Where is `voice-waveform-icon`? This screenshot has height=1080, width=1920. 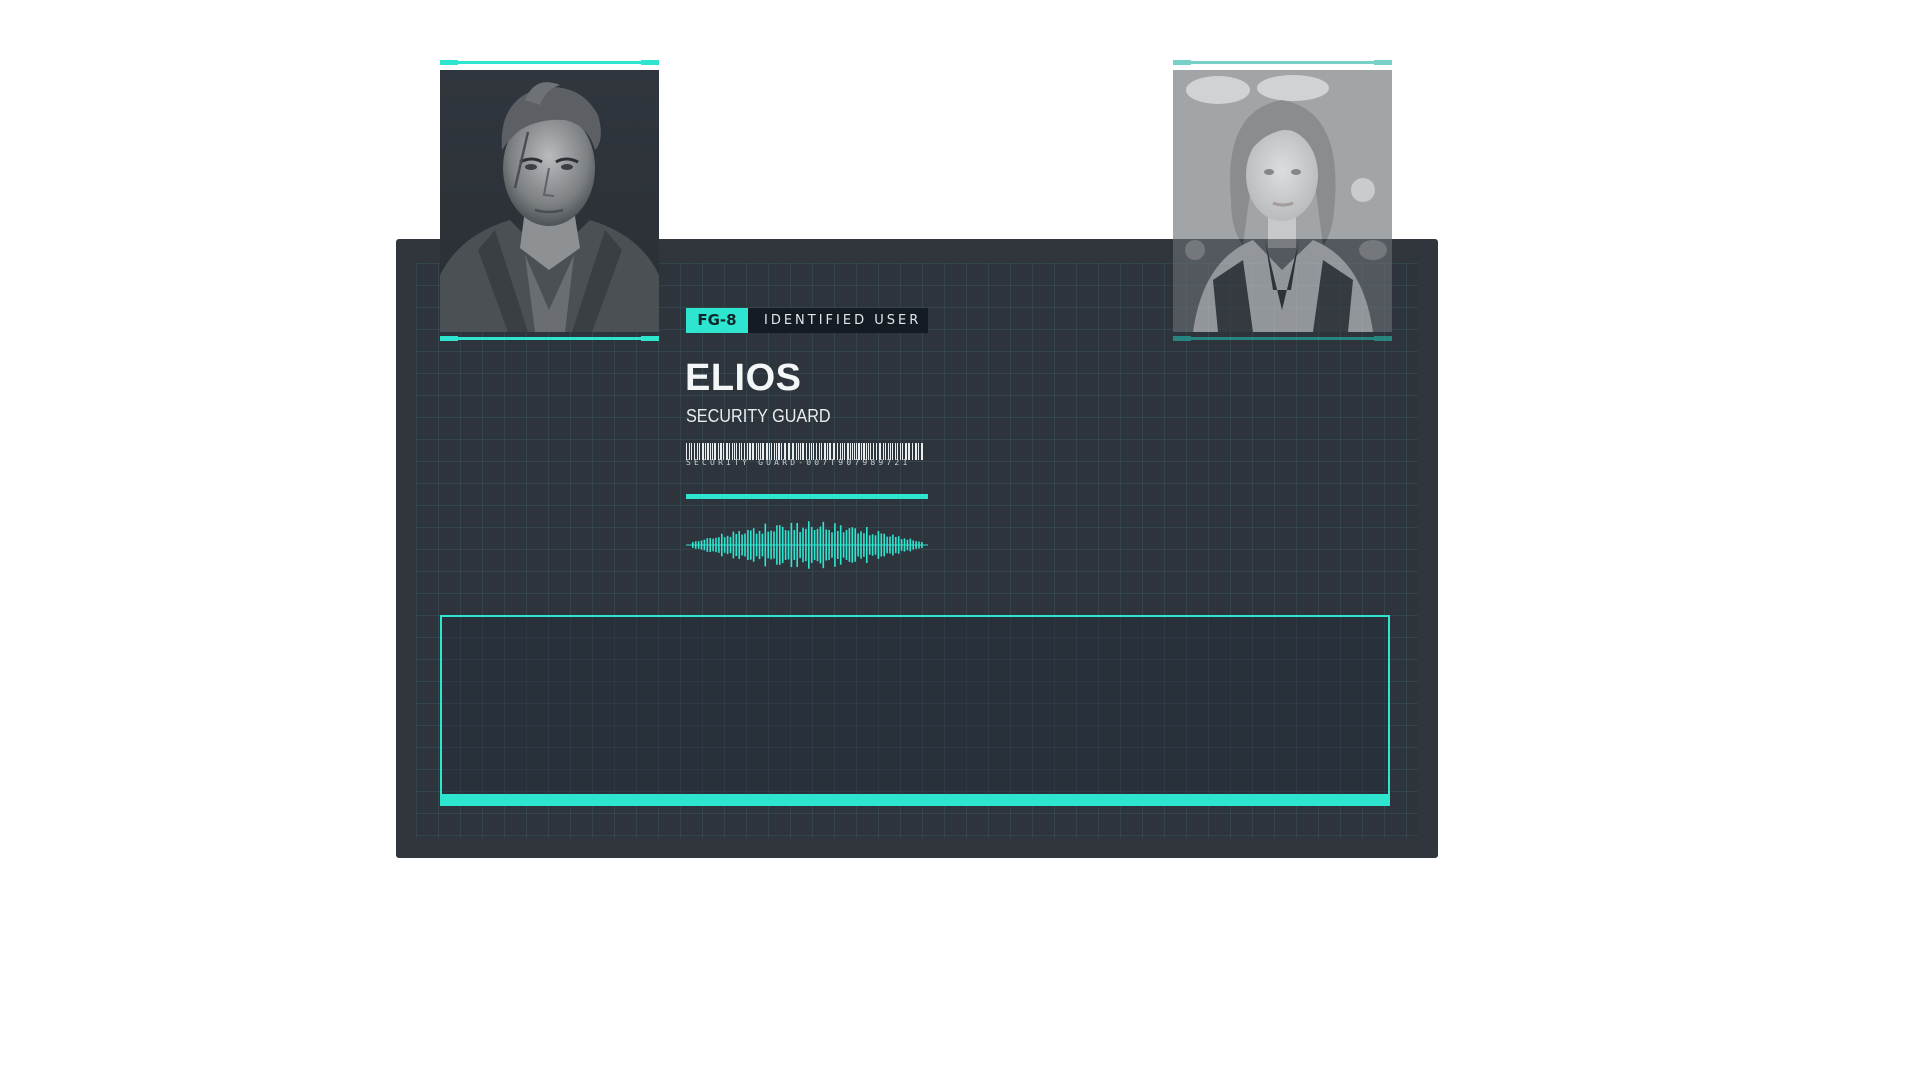
voice-waveform-icon is located at coordinates (807, 545).